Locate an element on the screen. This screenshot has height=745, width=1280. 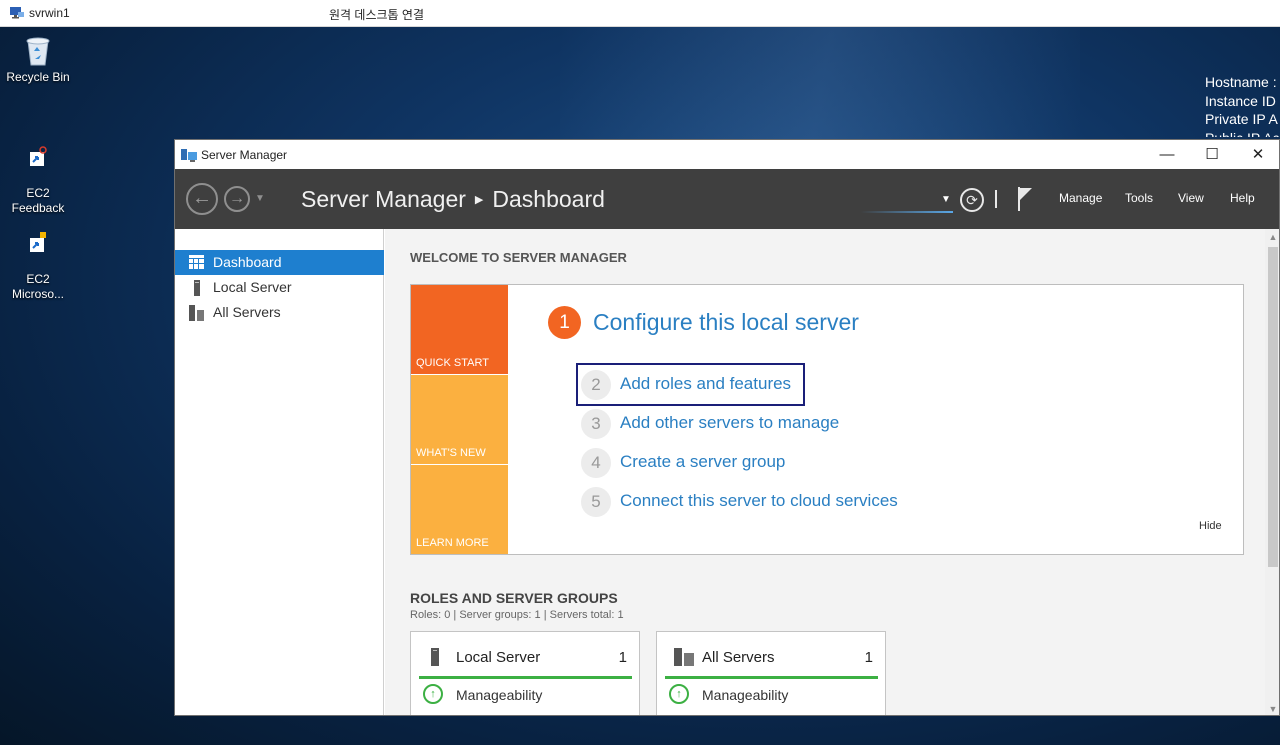
refresh-icon: ⟳ is located at coordinates (972, 200).